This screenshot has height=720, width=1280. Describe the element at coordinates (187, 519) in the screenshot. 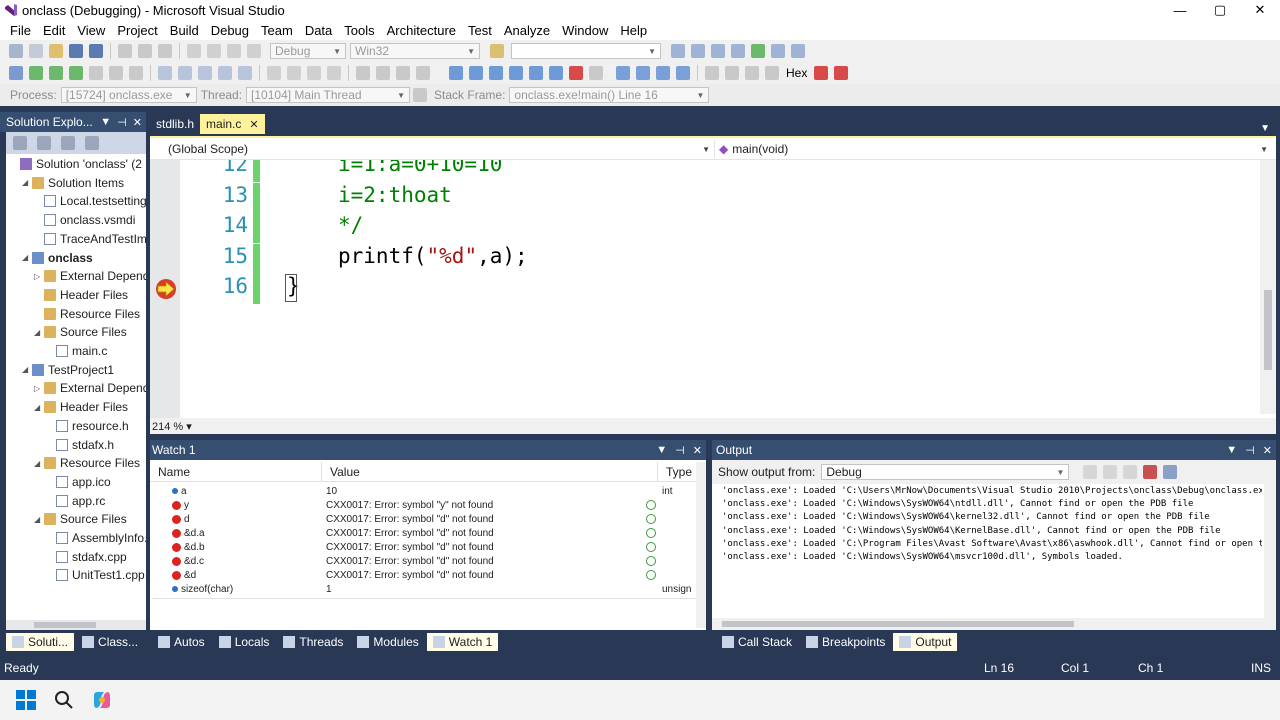

I see `watch-name: d` at that location.